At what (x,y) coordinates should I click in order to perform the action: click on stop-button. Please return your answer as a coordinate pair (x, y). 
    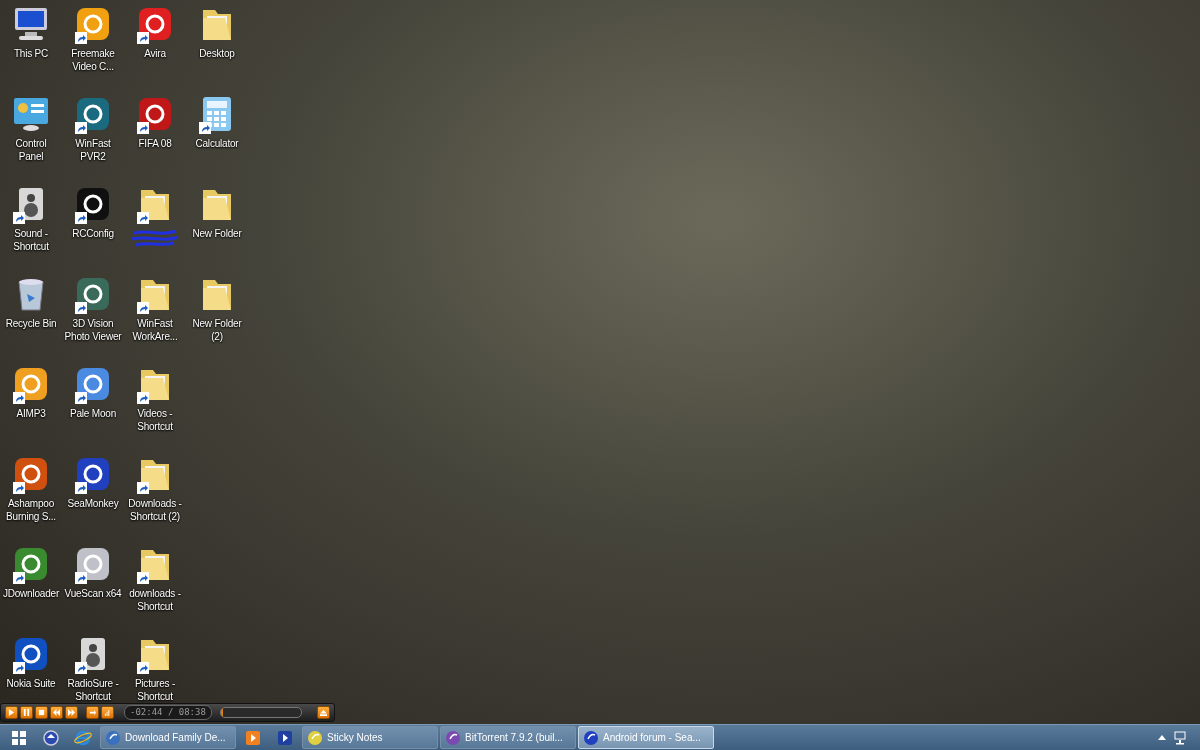
    Looking at the image, I should click on (41, 712).